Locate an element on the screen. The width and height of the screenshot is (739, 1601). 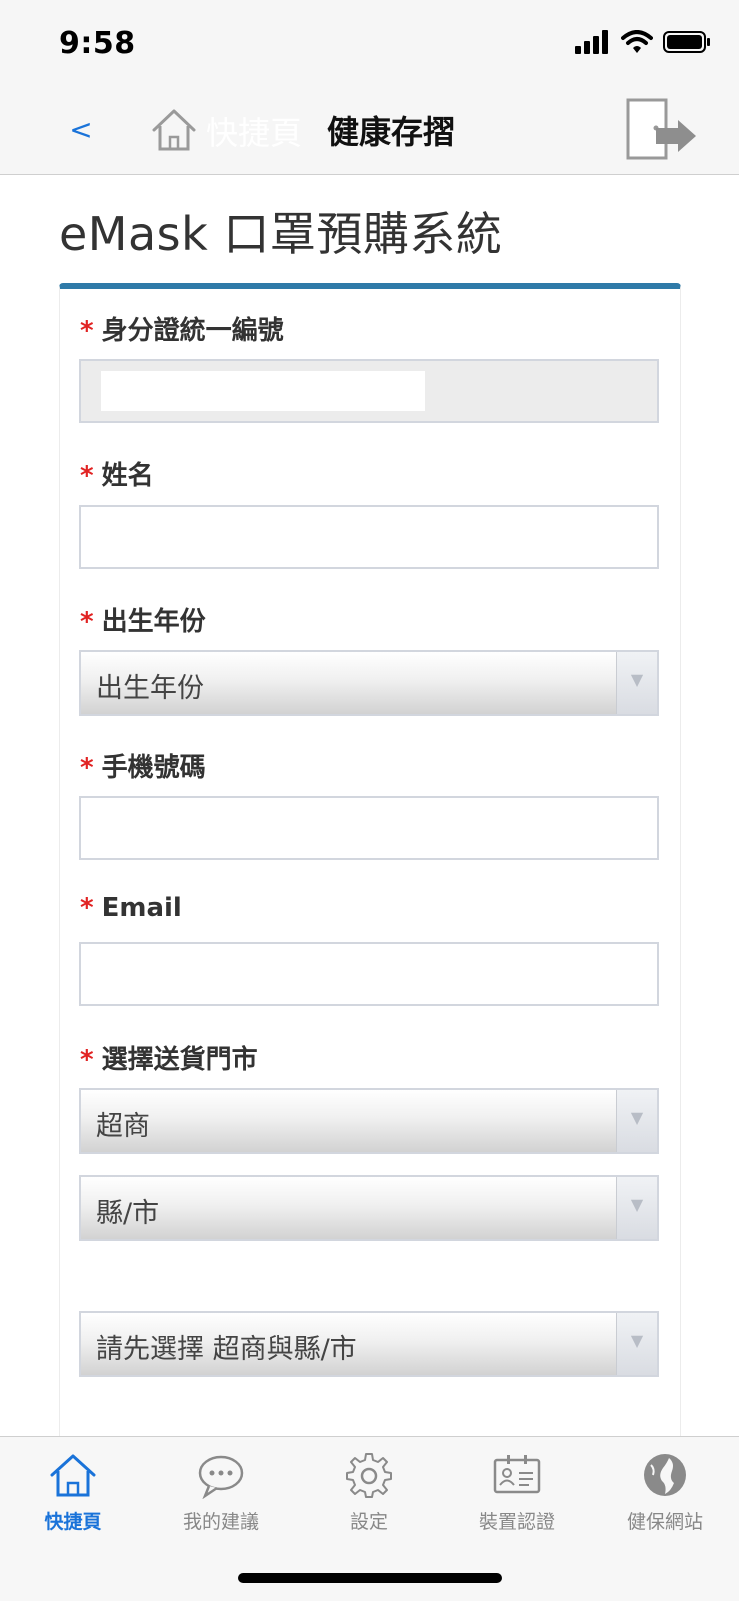
tab-label: 設定 is located at coordinates (368, 1522).